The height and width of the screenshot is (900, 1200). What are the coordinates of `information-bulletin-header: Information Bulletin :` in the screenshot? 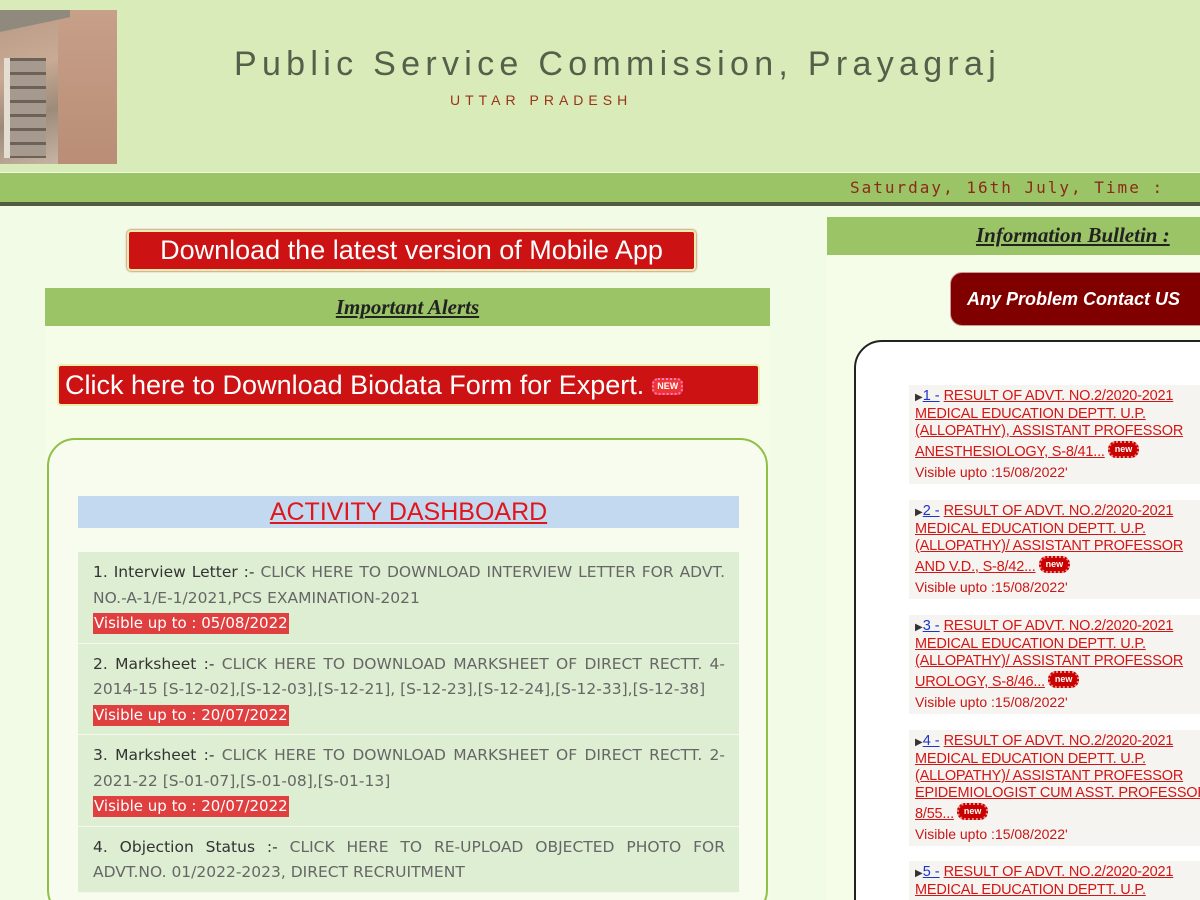 It's located at (1013, 236).